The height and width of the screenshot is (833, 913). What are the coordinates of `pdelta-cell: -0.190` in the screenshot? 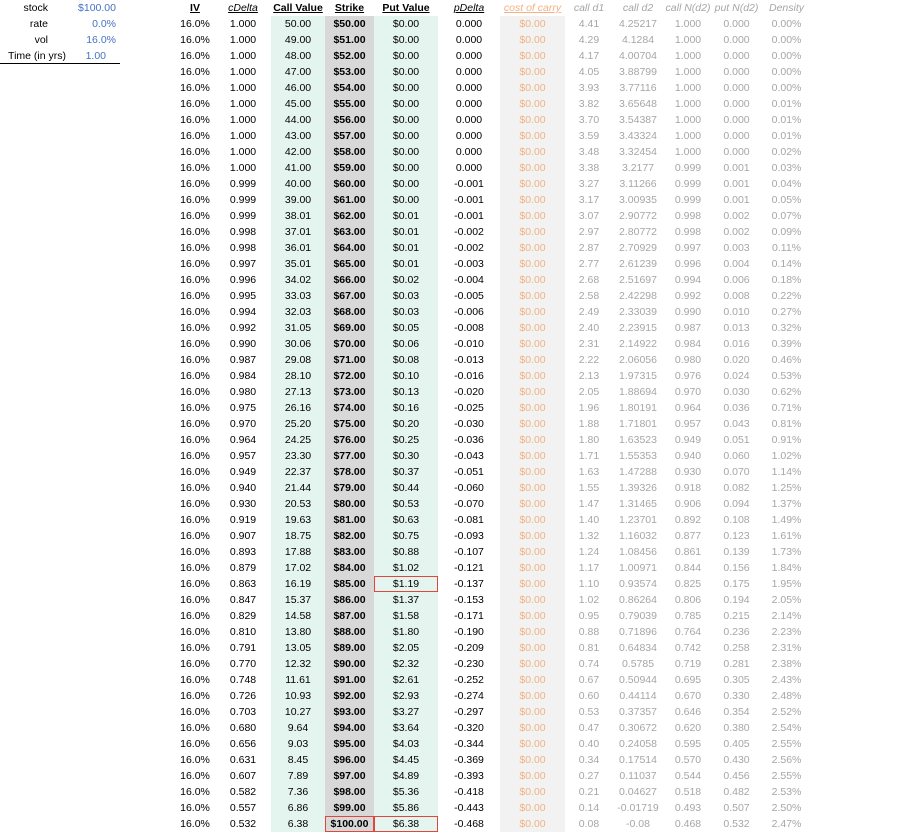 It's located at (469, 632).